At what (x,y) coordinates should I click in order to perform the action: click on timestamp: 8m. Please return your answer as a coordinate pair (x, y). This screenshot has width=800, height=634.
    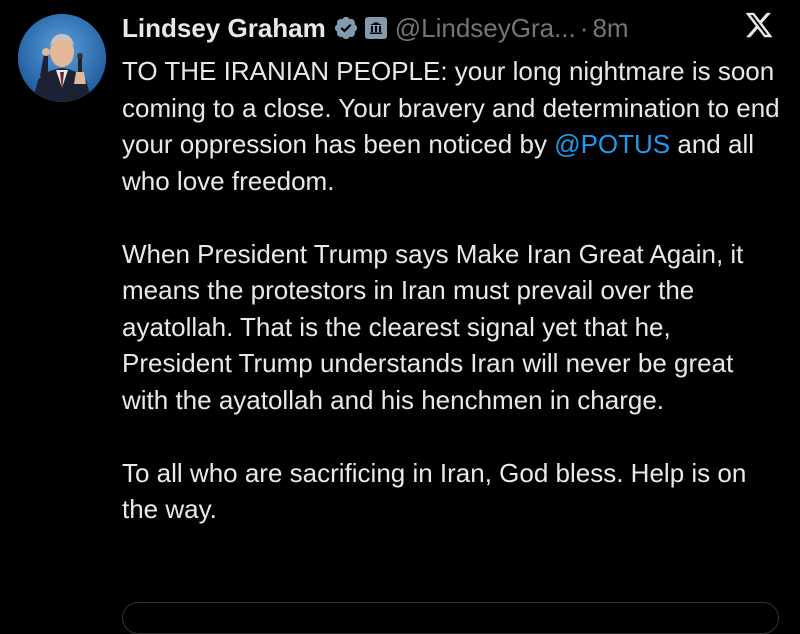
    Looking at the image, I should click on (610, 28).